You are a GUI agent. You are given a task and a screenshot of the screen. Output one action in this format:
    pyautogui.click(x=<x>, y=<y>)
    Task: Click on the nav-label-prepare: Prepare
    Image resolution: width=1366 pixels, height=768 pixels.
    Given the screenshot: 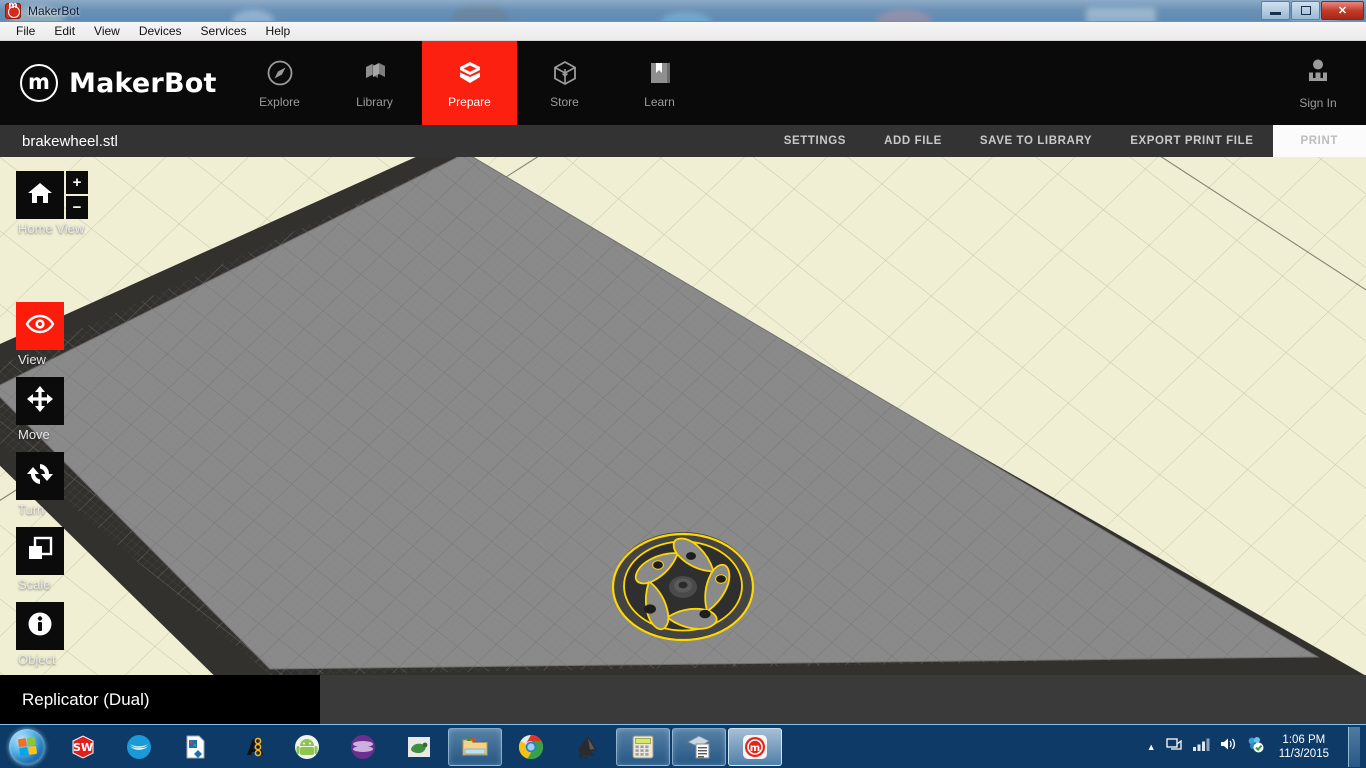 What is the action you would take?
    pyautogui.click(x=469, y=101)
    